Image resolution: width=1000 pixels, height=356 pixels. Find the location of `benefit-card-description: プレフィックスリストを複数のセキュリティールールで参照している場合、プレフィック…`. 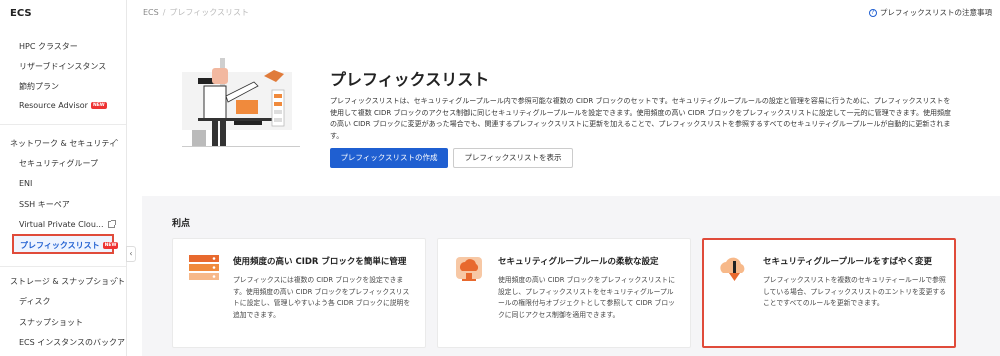

benefit-card-description: プレフィックスリストを複数のセキュリティールールで参照している場合、プレフィック… is located at coordinates (854, 291).